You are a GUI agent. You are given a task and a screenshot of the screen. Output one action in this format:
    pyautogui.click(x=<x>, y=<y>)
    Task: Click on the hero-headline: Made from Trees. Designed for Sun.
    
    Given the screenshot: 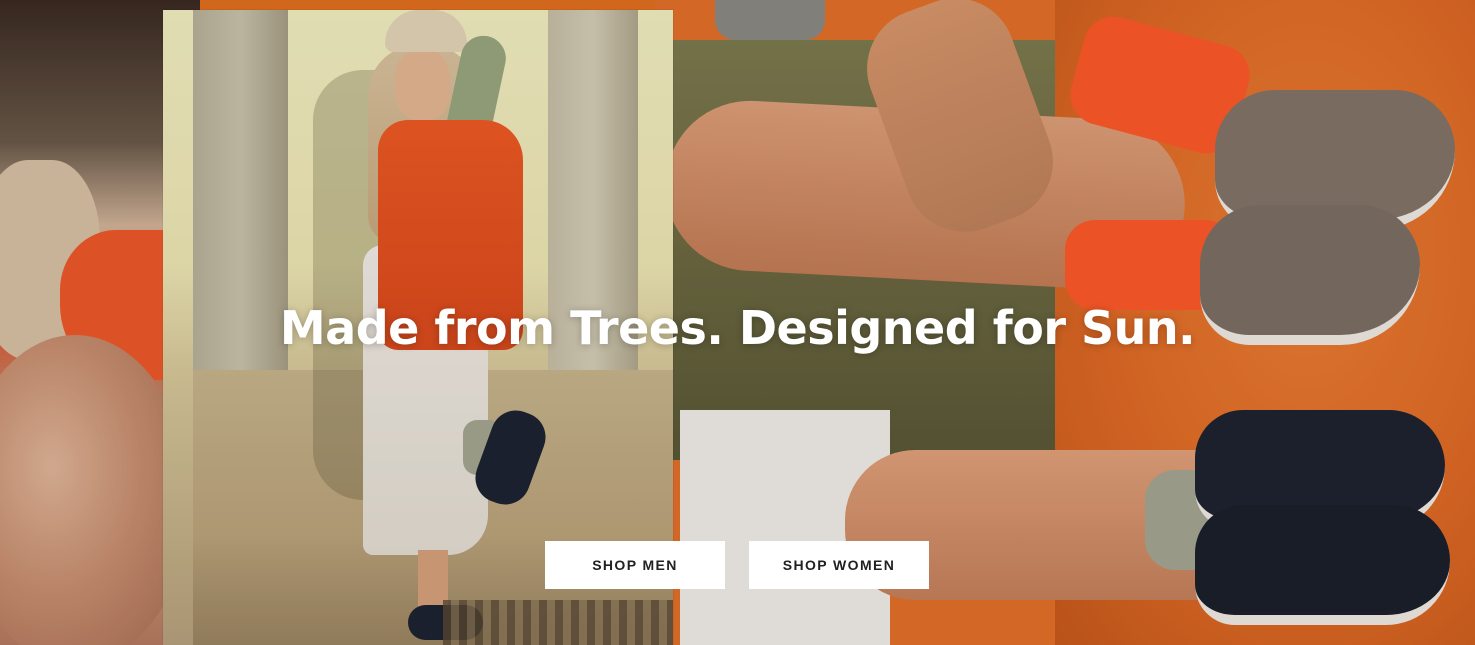 What is the action you would take?
    pyautogui.click(x=737, y=328)
    